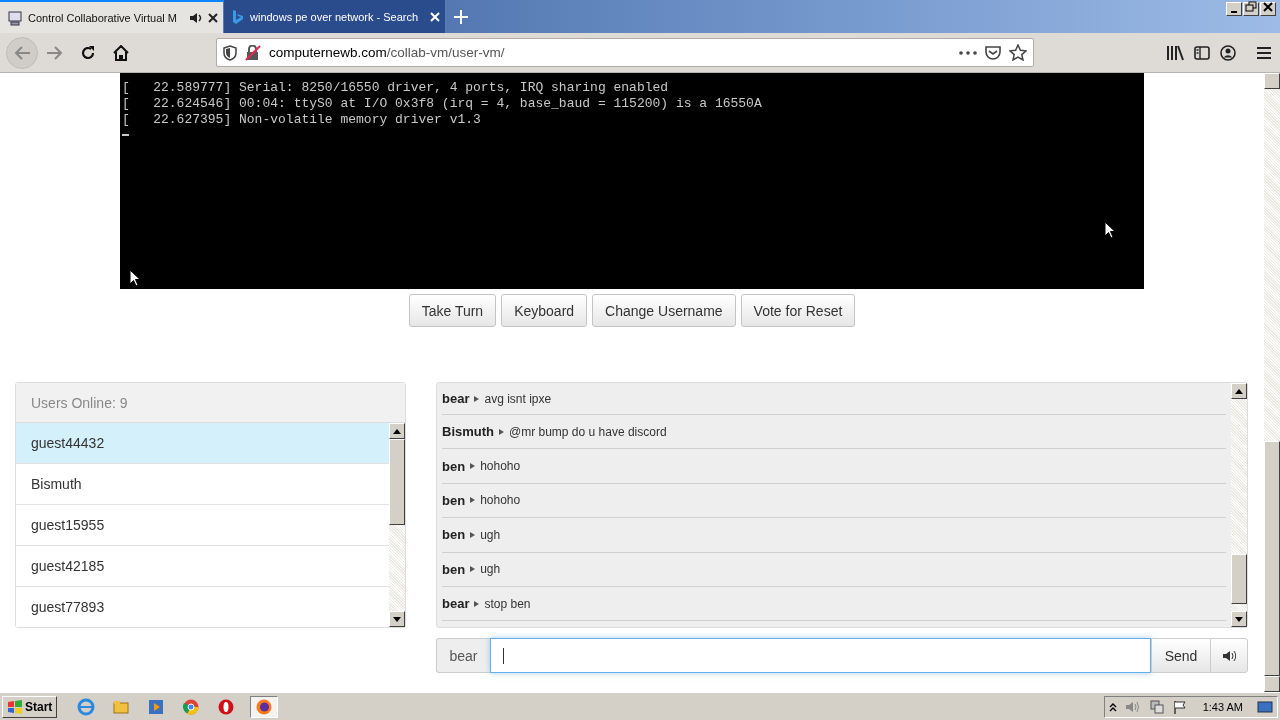 This screenshot has width=1280, height=720. Describe the element at coordinates (1175, 52) in the screenshot. I see `library-icon` at that location.